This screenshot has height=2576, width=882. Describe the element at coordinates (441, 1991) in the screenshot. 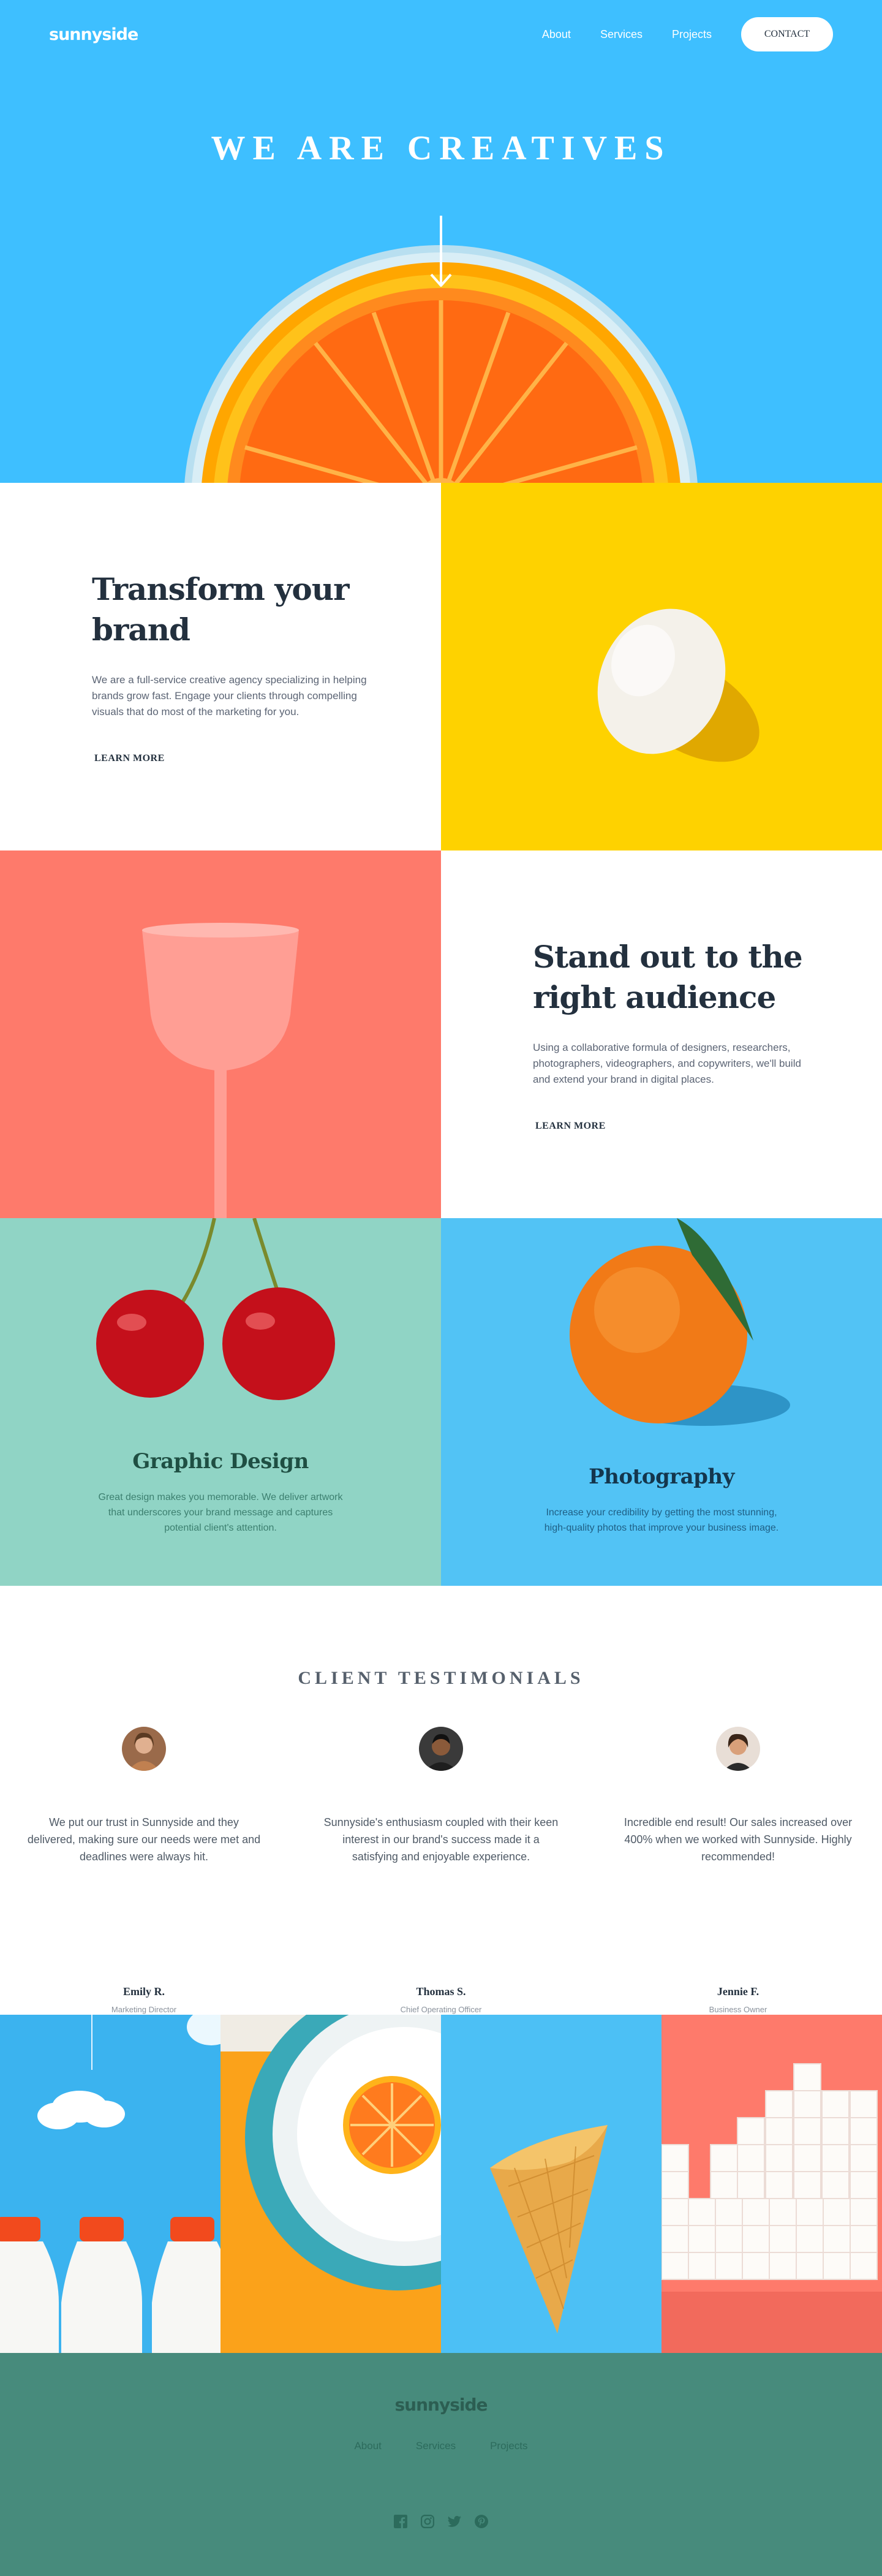

I see `testimonial-name: Thomas S.` at that location.